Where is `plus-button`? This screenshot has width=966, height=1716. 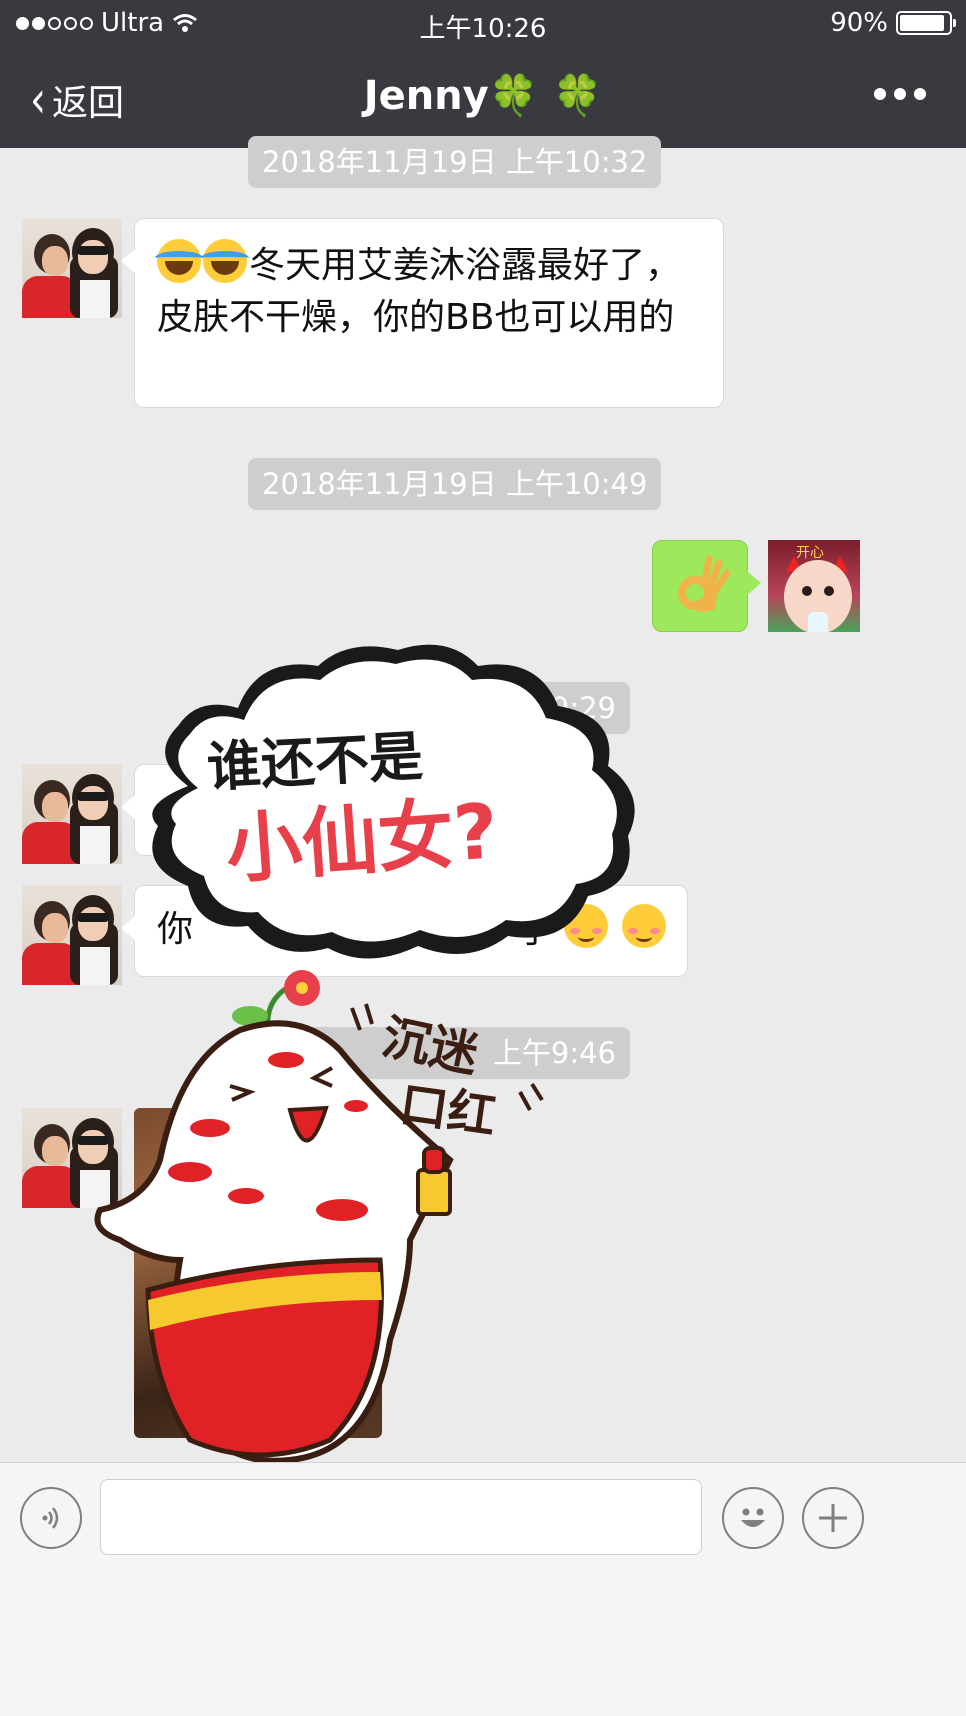
plus-button is located at coordinates (833, 1518).